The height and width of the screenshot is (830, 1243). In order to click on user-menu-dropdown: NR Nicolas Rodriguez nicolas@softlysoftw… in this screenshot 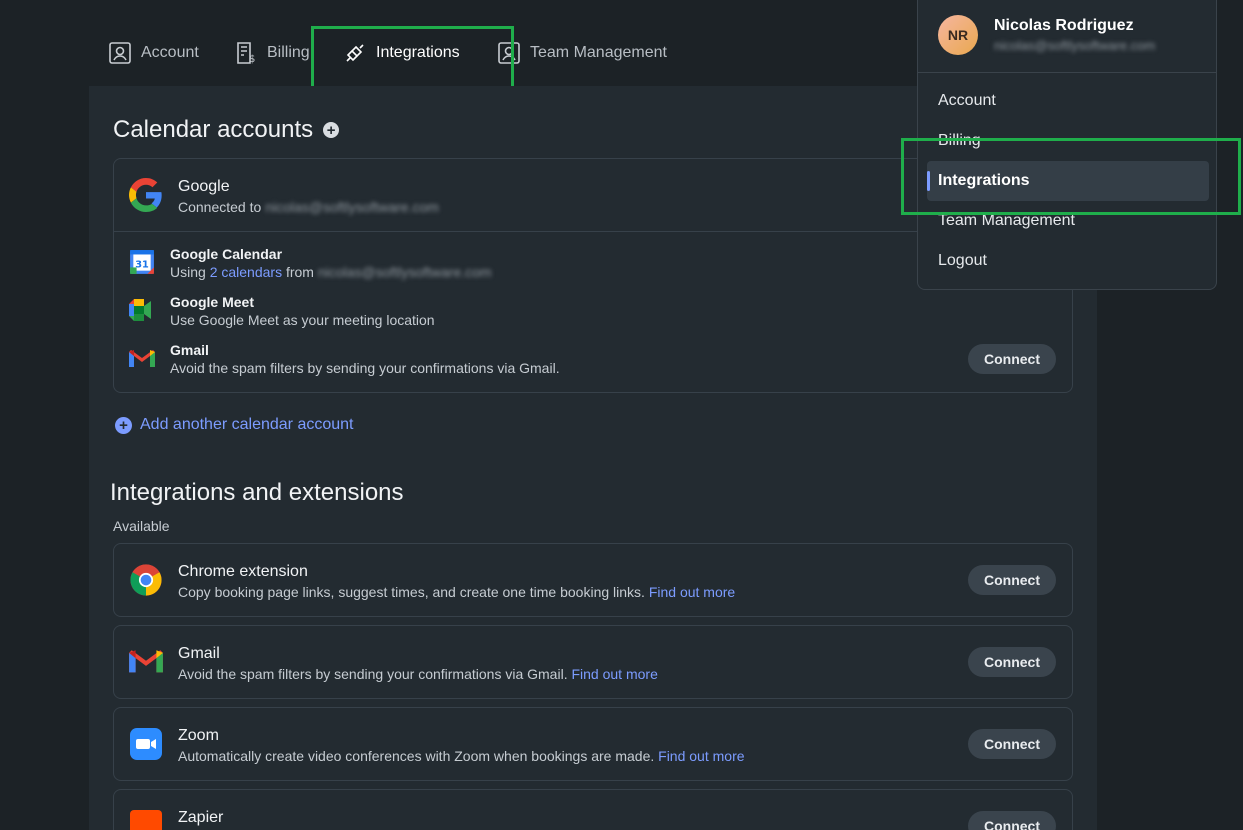, I will do `click(1067, 145)`.